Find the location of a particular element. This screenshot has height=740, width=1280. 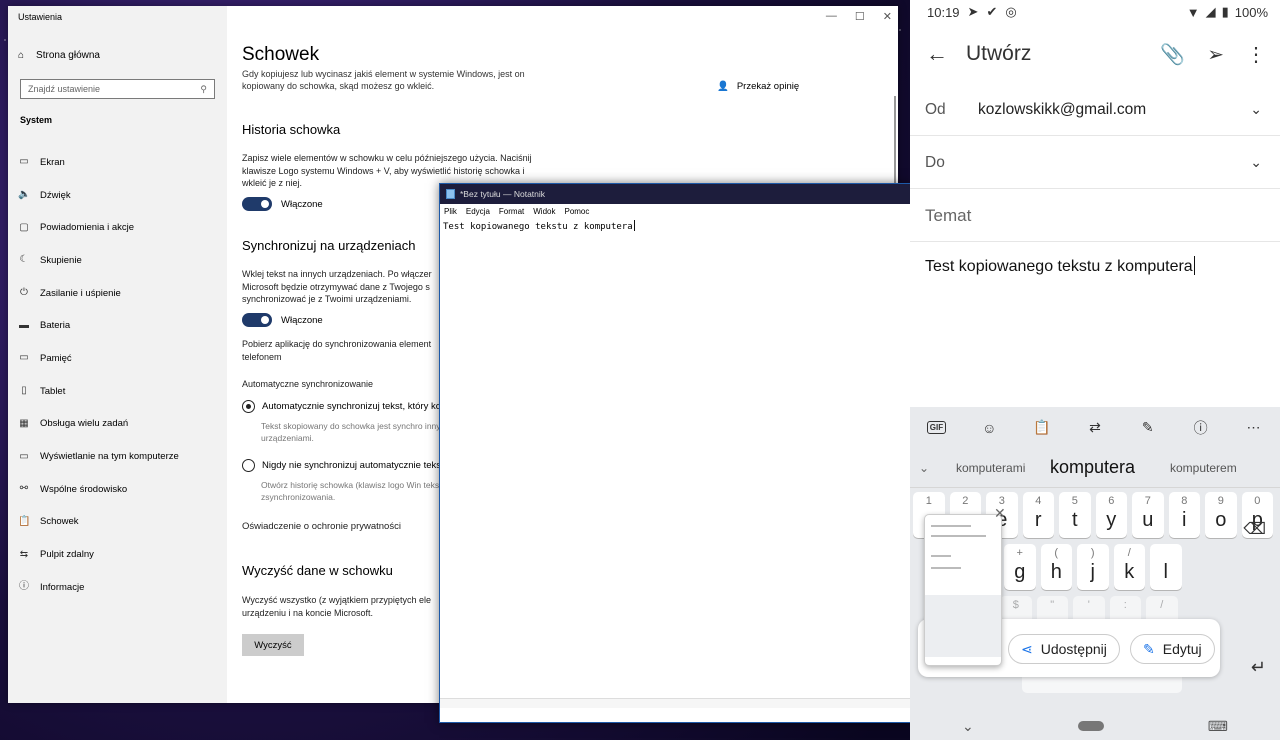

translate-icon: ⇄ is located at coordinates (1095, 428).